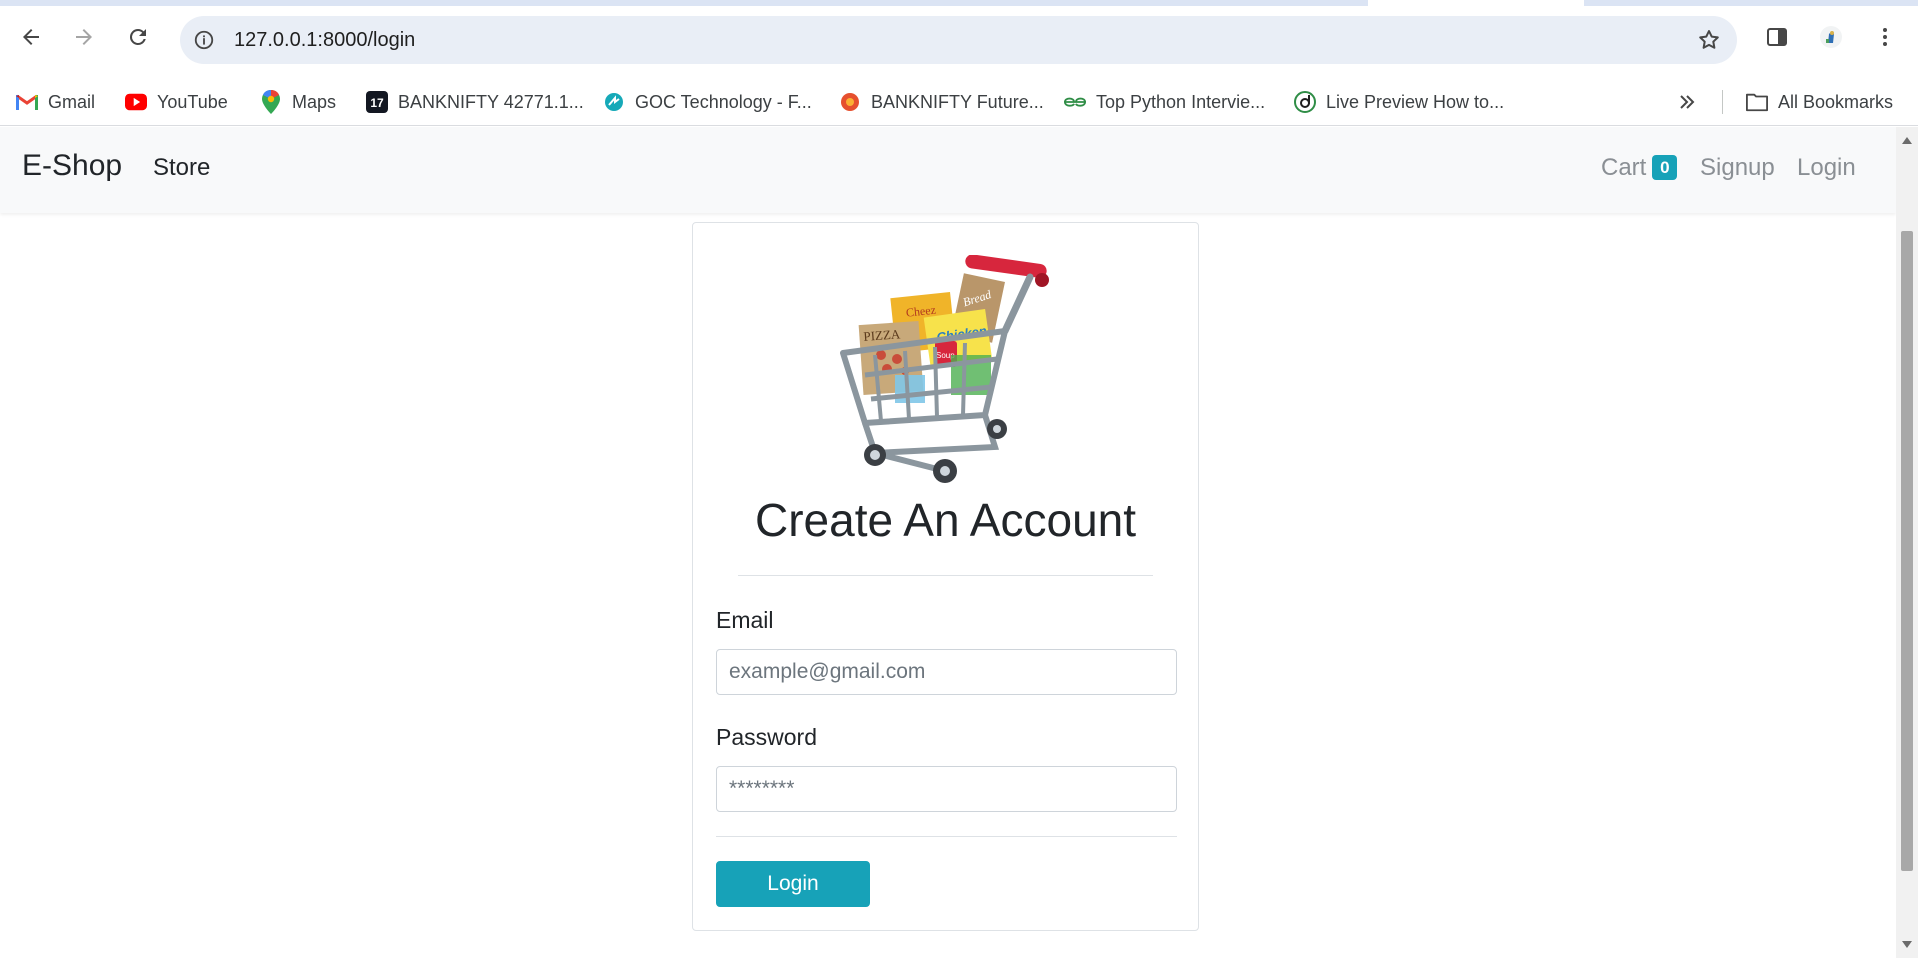  What do you see at coordinates (271, 102) in the screenshot?
I see `maps-icon` at bounding box center [271, 102].